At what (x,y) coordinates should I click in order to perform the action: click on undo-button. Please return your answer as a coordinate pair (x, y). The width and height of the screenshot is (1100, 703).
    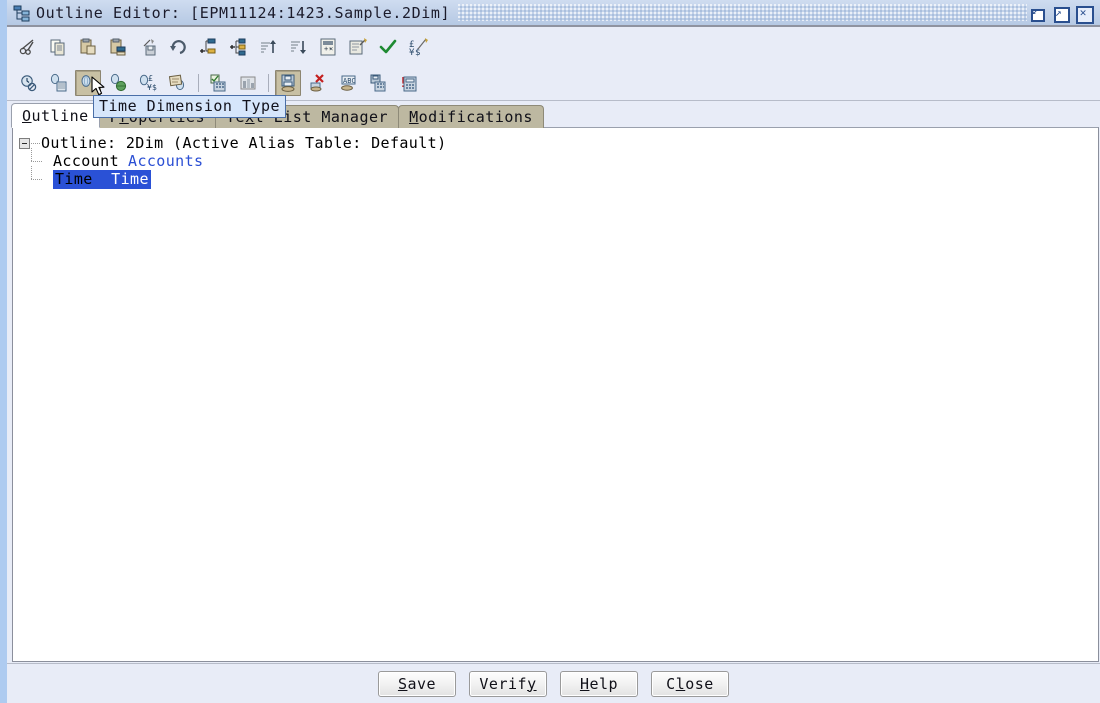
    Looking at the image, I should click on (178, 47).